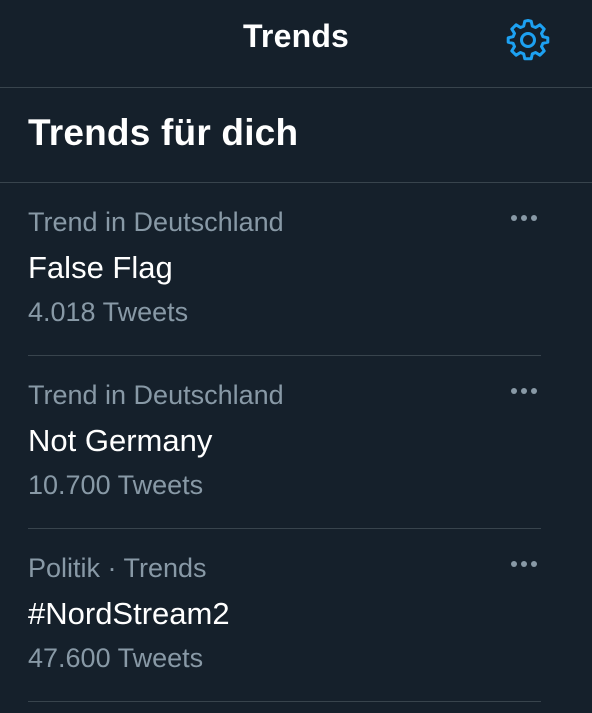  I want to click on top-bar: Trends, so click(296, 44).